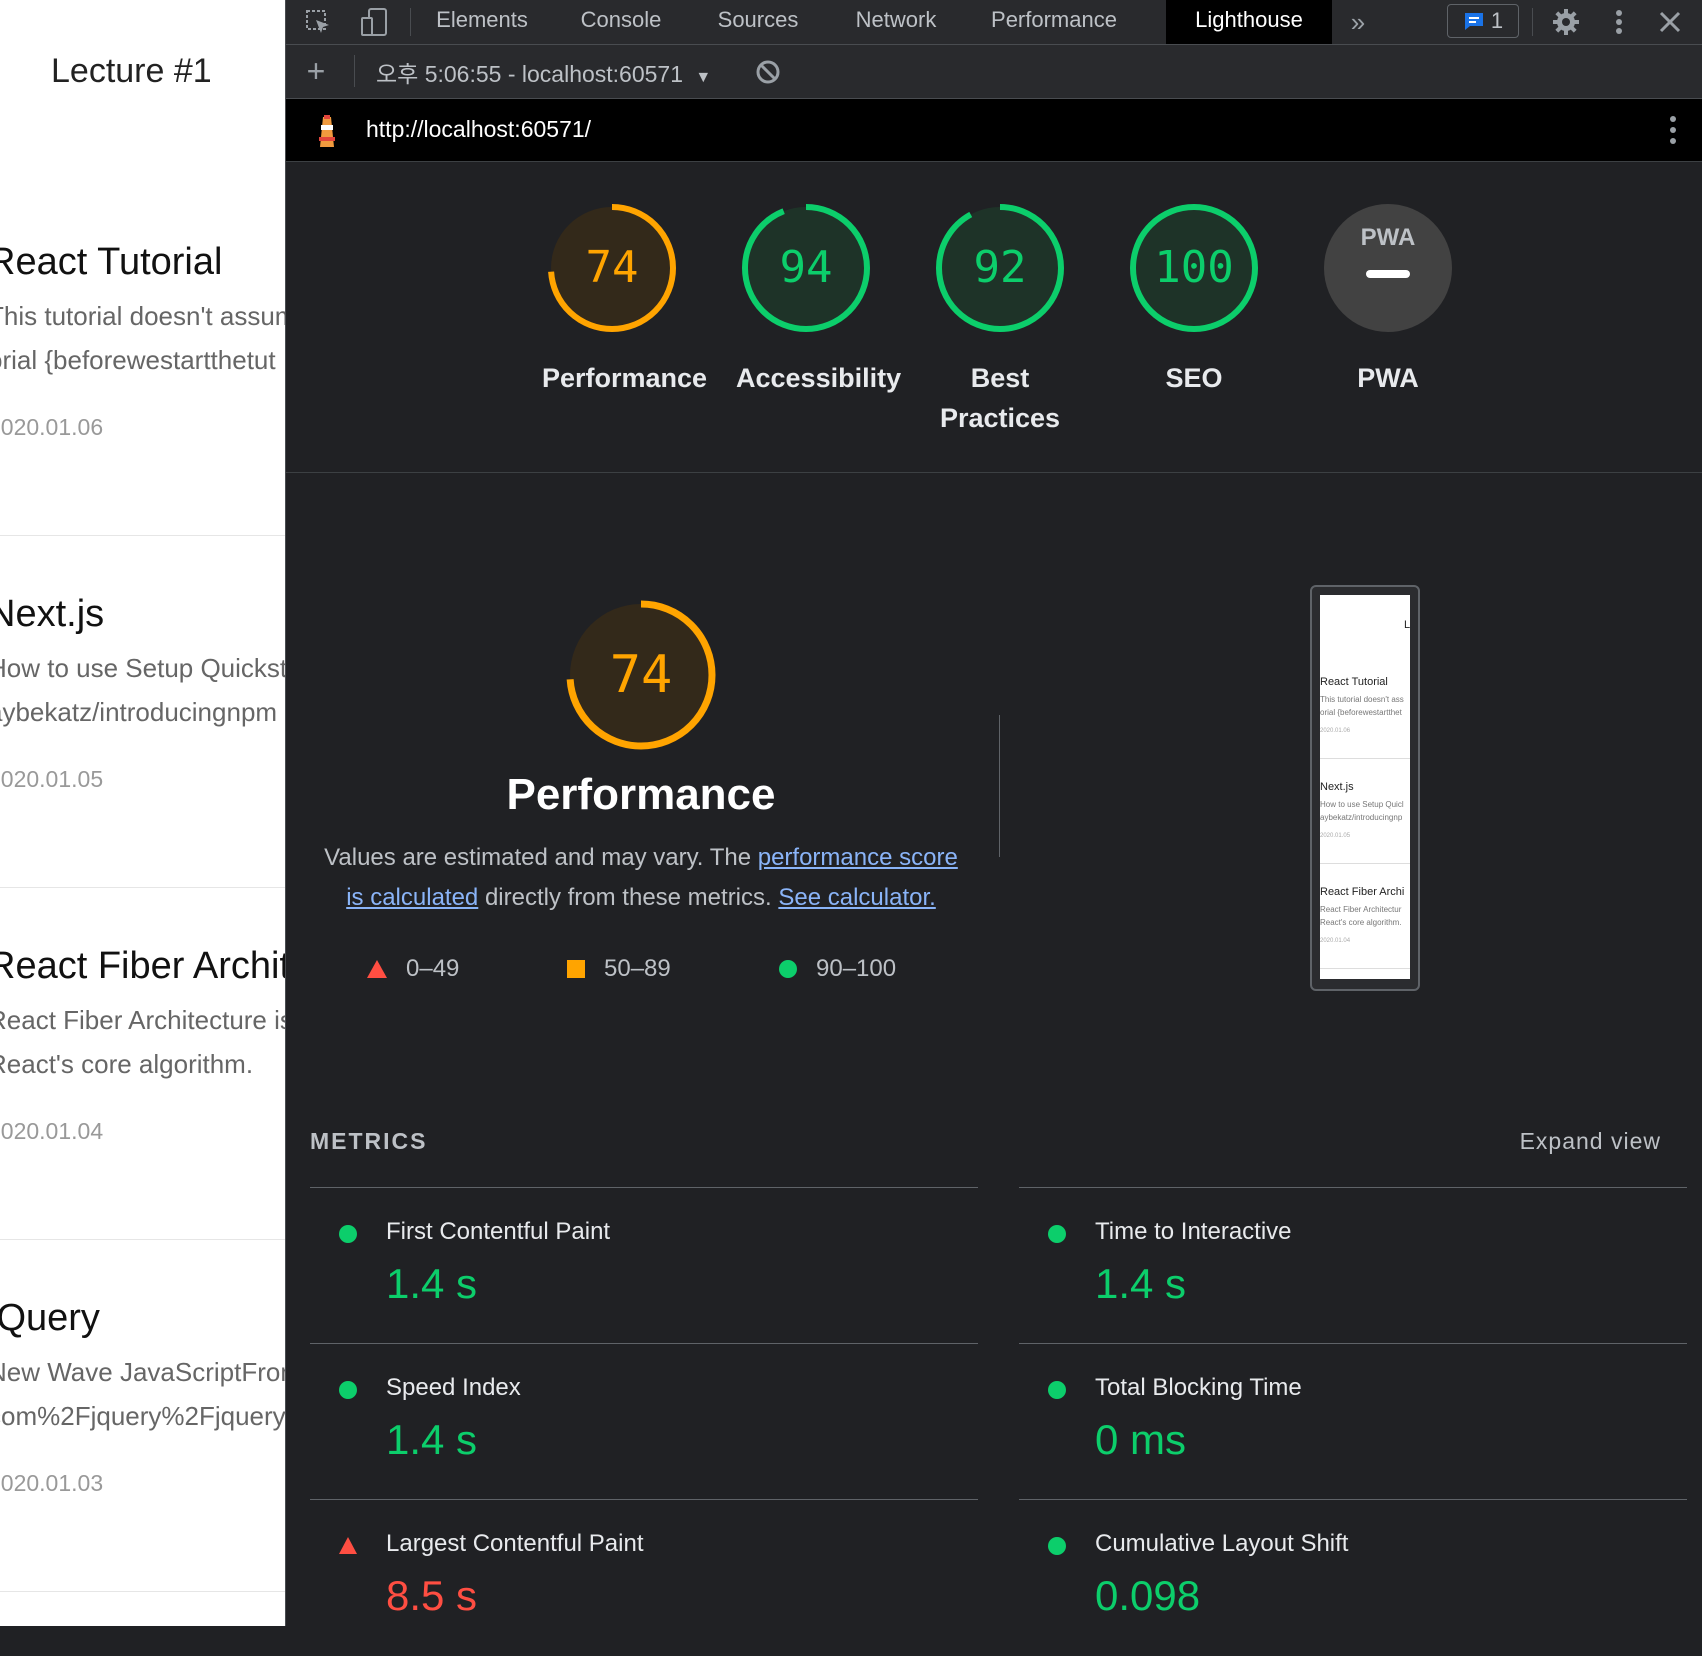 This screenshot has height=1656, width=1702. Describe the element at coordinates (637, 968) in the screenshot. I see `legend-label: 50–89` at that location.